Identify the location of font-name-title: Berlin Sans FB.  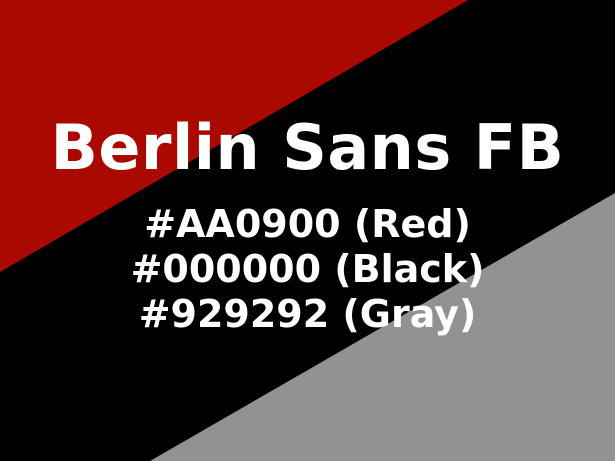
(307, 147).